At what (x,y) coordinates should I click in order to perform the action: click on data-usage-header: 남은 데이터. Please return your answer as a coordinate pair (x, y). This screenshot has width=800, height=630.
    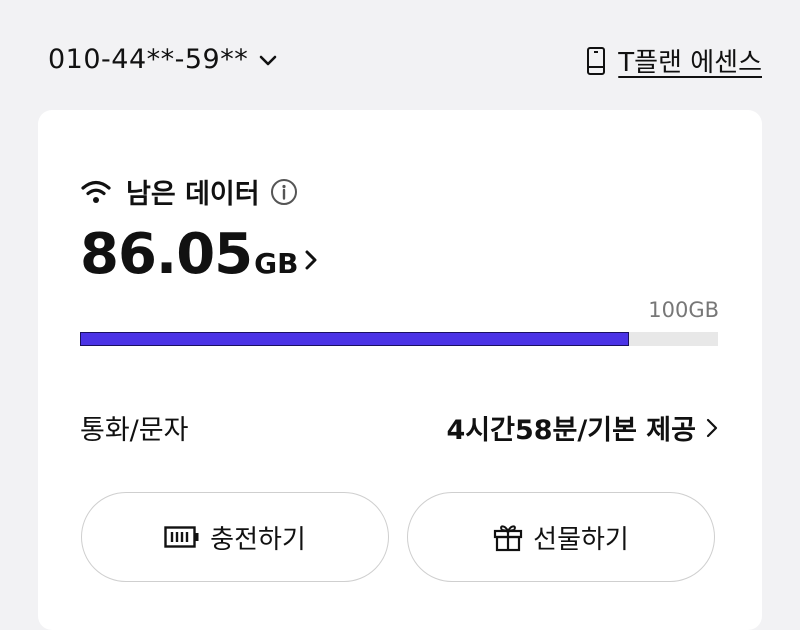
    Looking at the image, I should click on (189, 191).